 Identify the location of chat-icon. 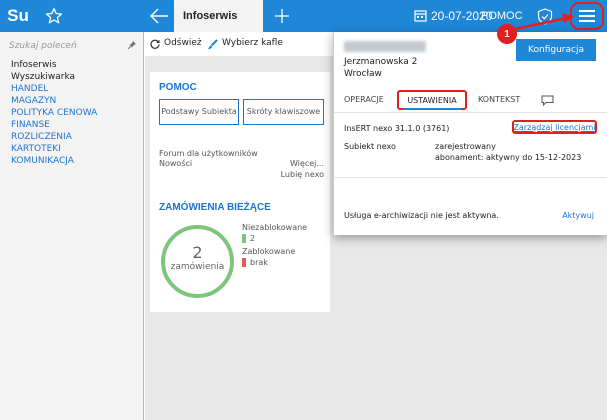
(547, 100).